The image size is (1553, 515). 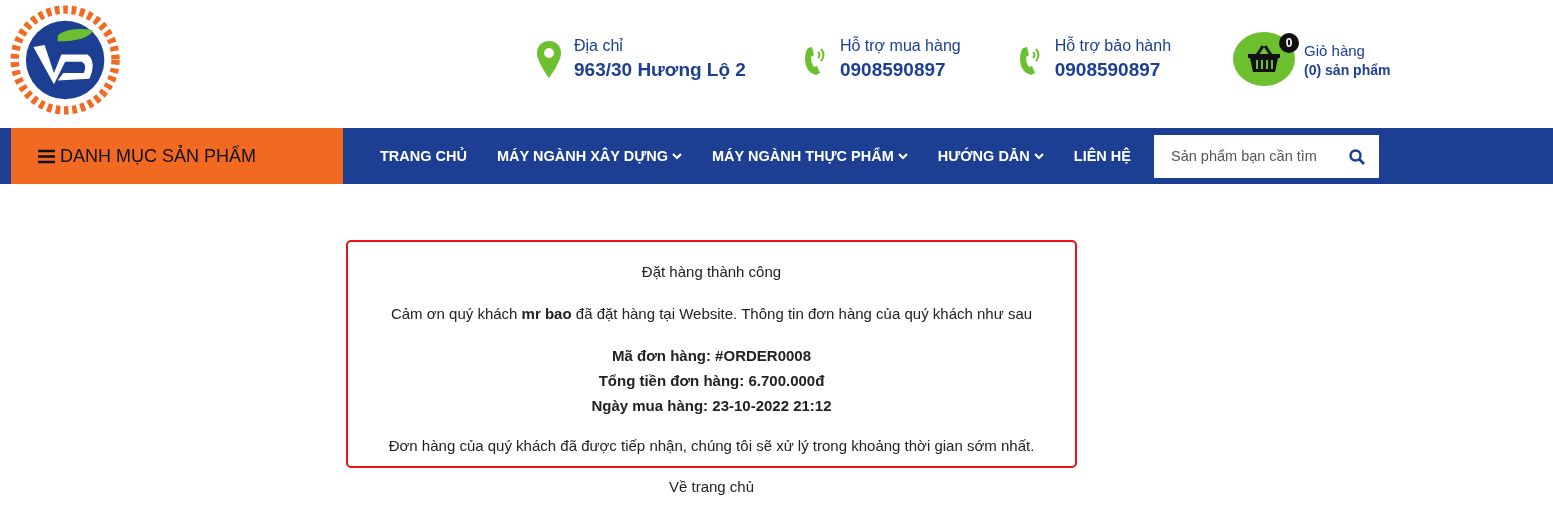 I want to click on thank-you-message: Cảm ơn quý khách mr bao đã đặt hàng tại Website. Thông tin đơn hàng của quý khách như sau, so click(x=711, y=314).